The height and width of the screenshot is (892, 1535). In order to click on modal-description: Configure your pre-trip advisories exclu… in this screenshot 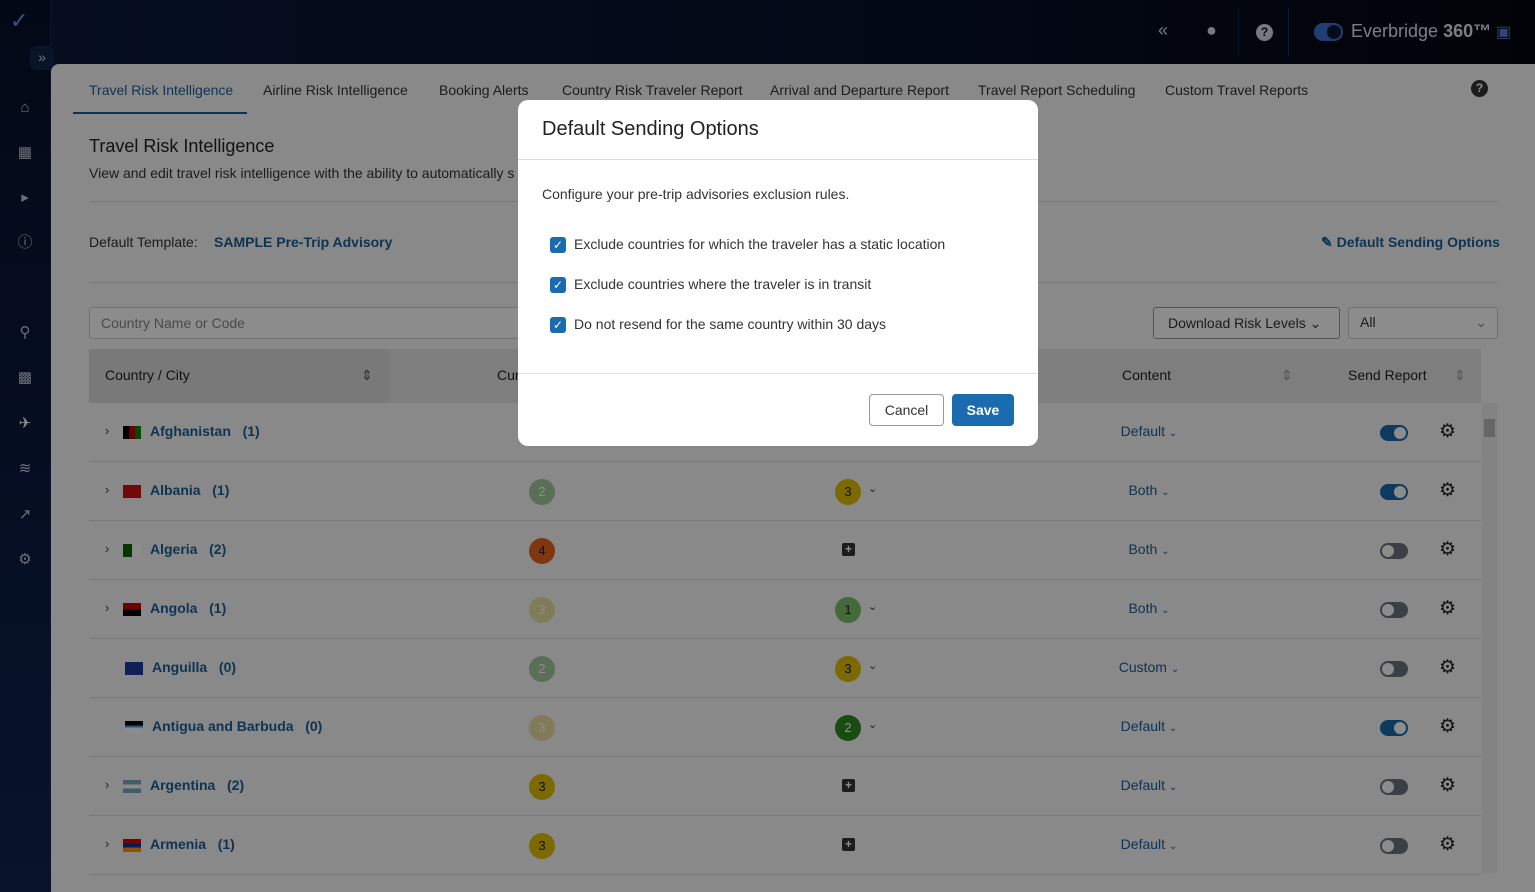, I will do `click(696, 194)`.